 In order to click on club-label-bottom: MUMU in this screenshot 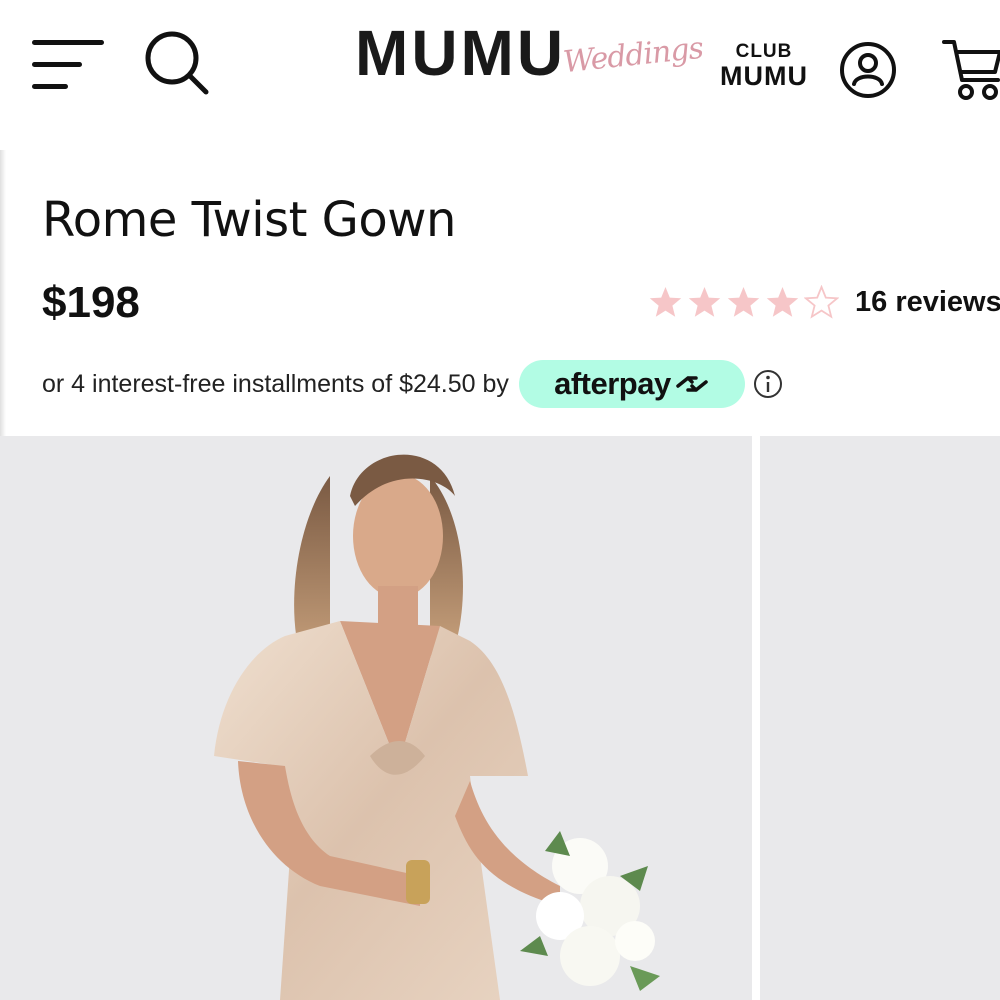, I will do `click(764, 76)`.